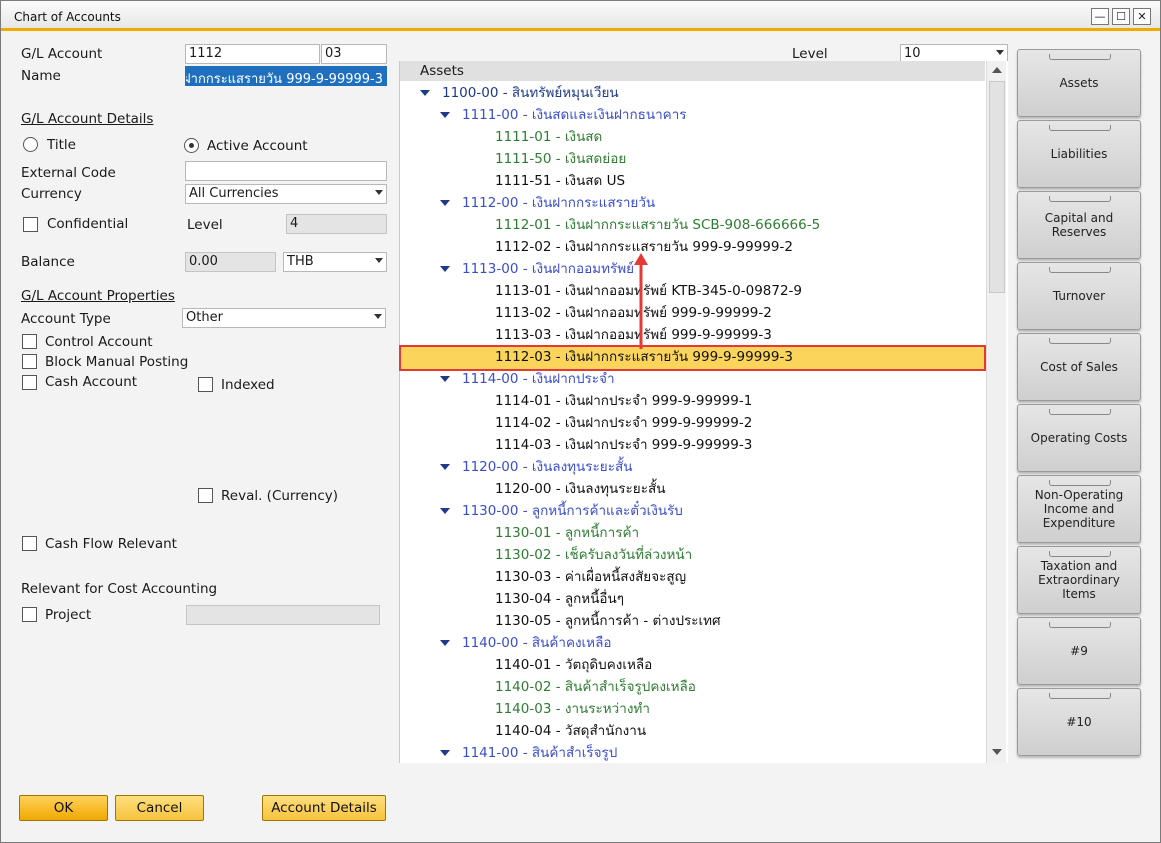 This screenshot has width=1161, height=843. I want to click on drawer-2: Liabilities, so click(1079, 154).